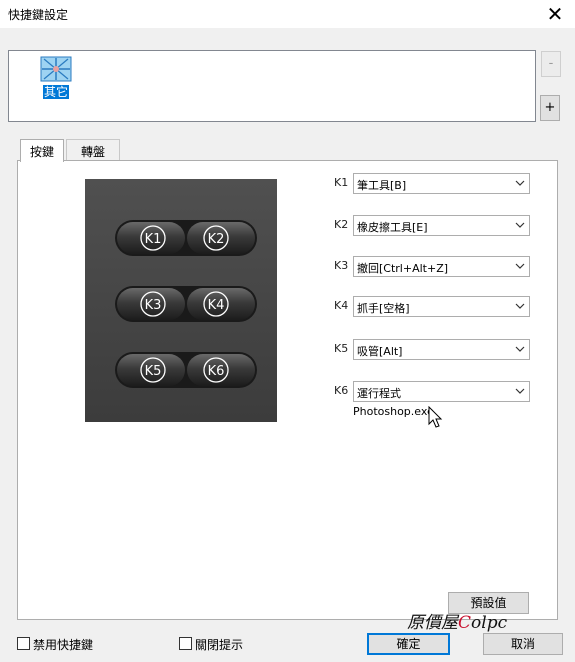  I want to click on watermark-prefix: 原價屋, so click(432, 623).